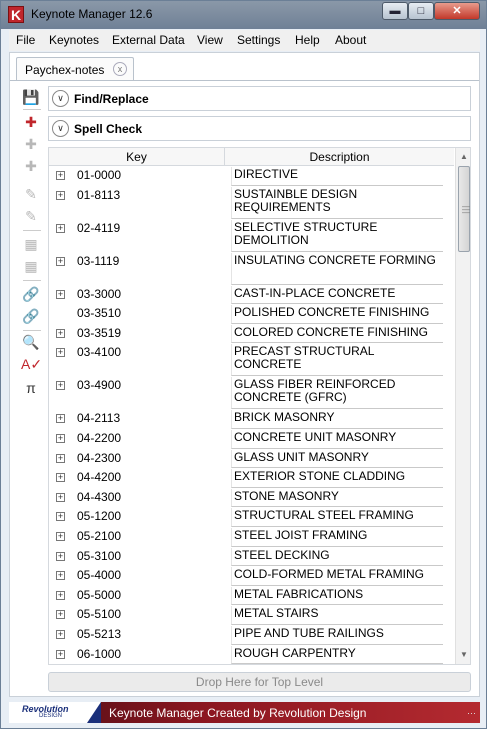  What do you see at coordinates (315, 436) in the screenshot?
I see `description-text: CONCRETE UNIT MASONRY` at bounding box center [315, 436].